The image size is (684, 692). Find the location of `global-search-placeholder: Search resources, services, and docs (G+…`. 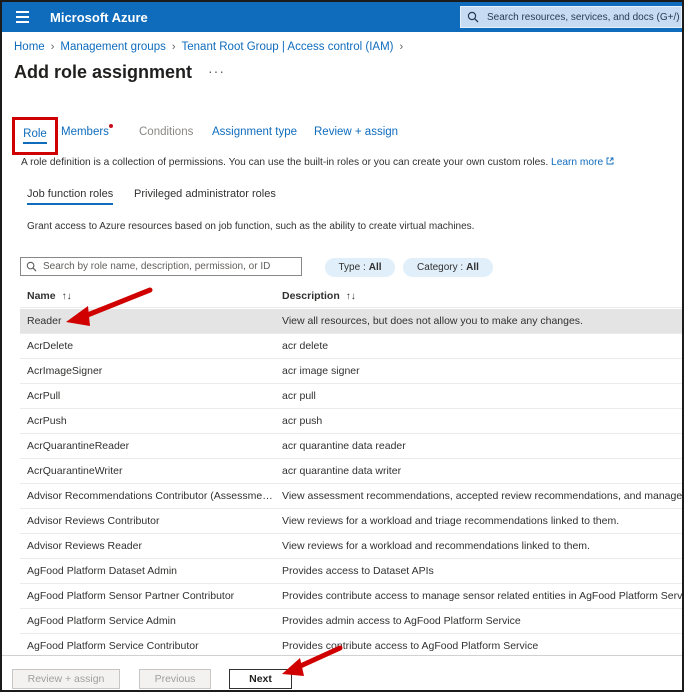

global-search-placeholder: Search resources, services, and docs (G+… is located at coordinates (583, 17).